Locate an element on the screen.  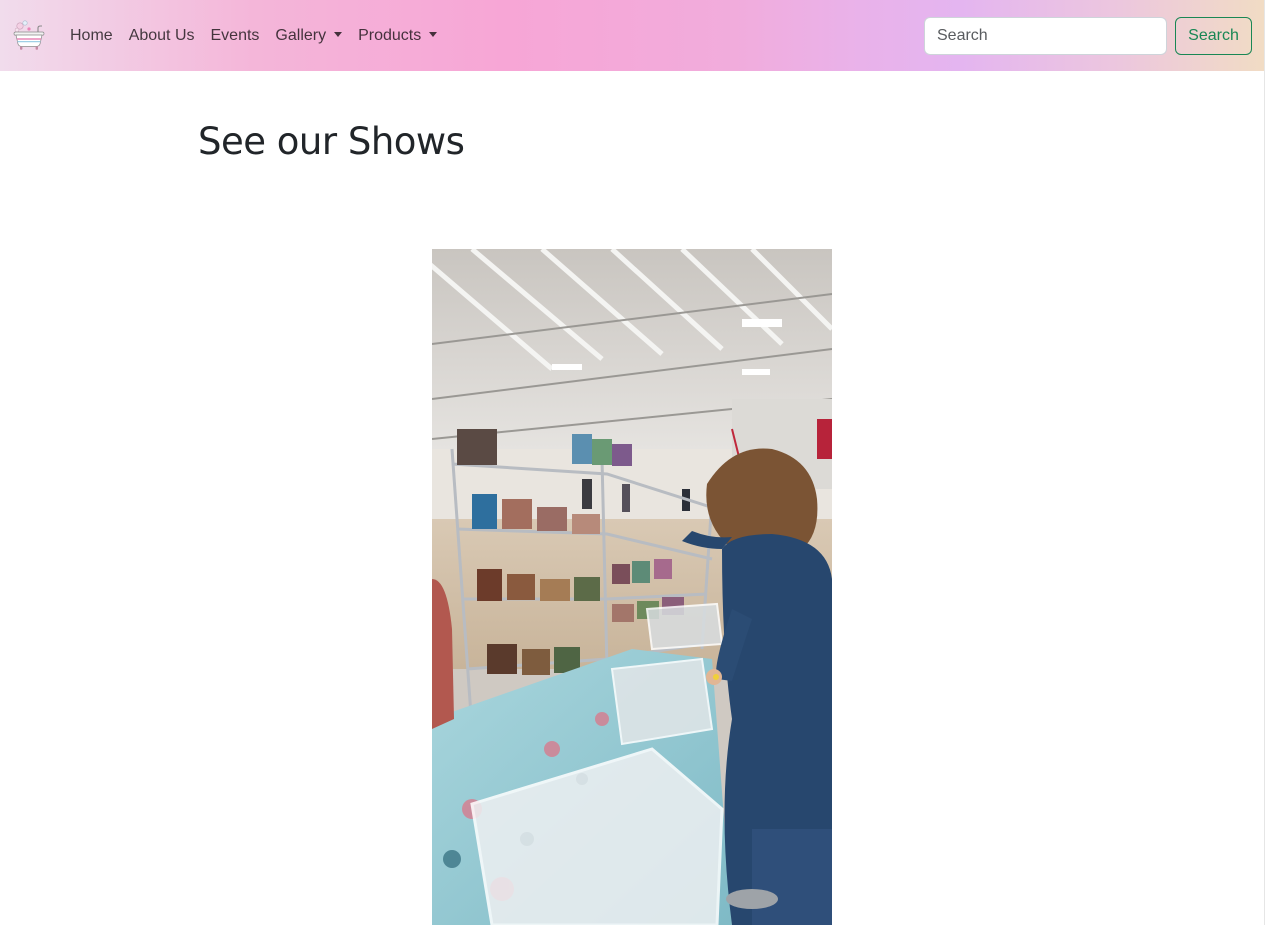
page-title: See our Shows is located at coordinates (331, 141).